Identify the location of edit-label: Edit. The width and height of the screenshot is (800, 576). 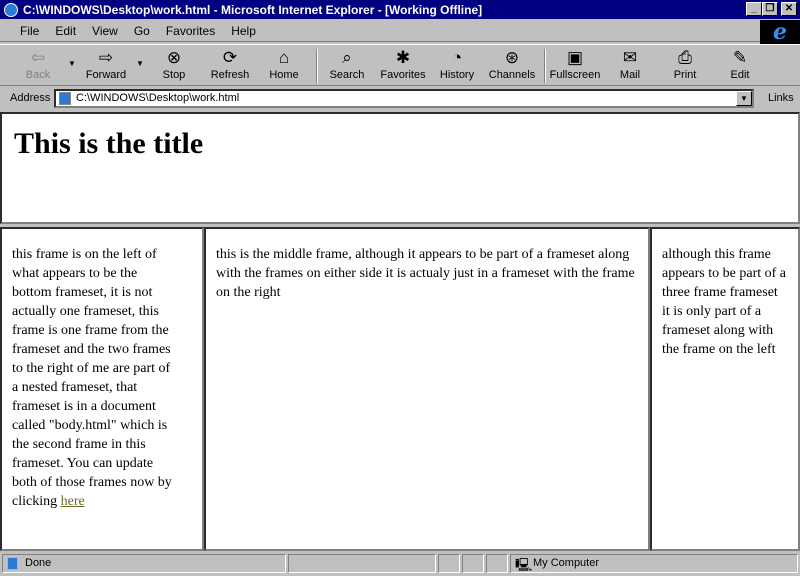
(740, 75).